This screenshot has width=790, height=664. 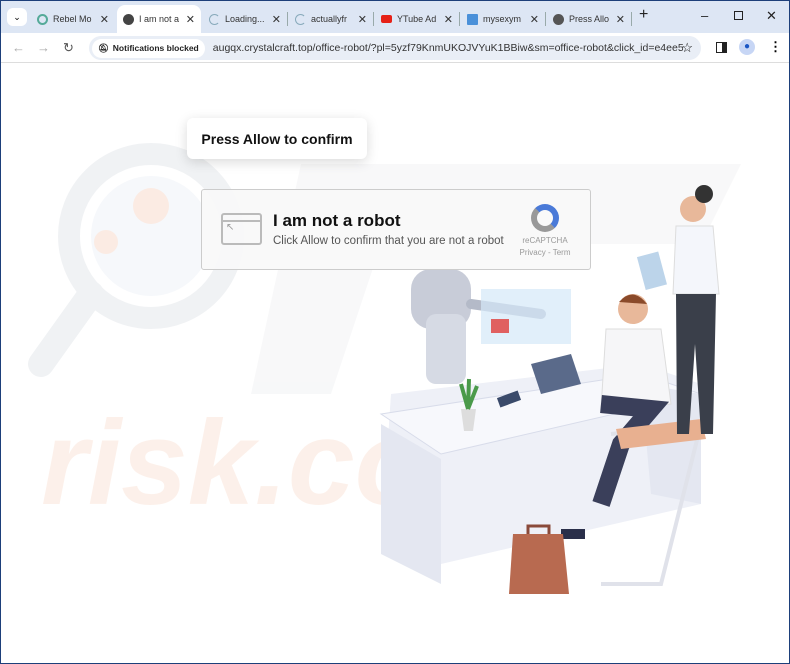 What do you see at coordinates (721, 47) in the screenshot?
I see `side-panel-icon` at bounding box center [721, 47].